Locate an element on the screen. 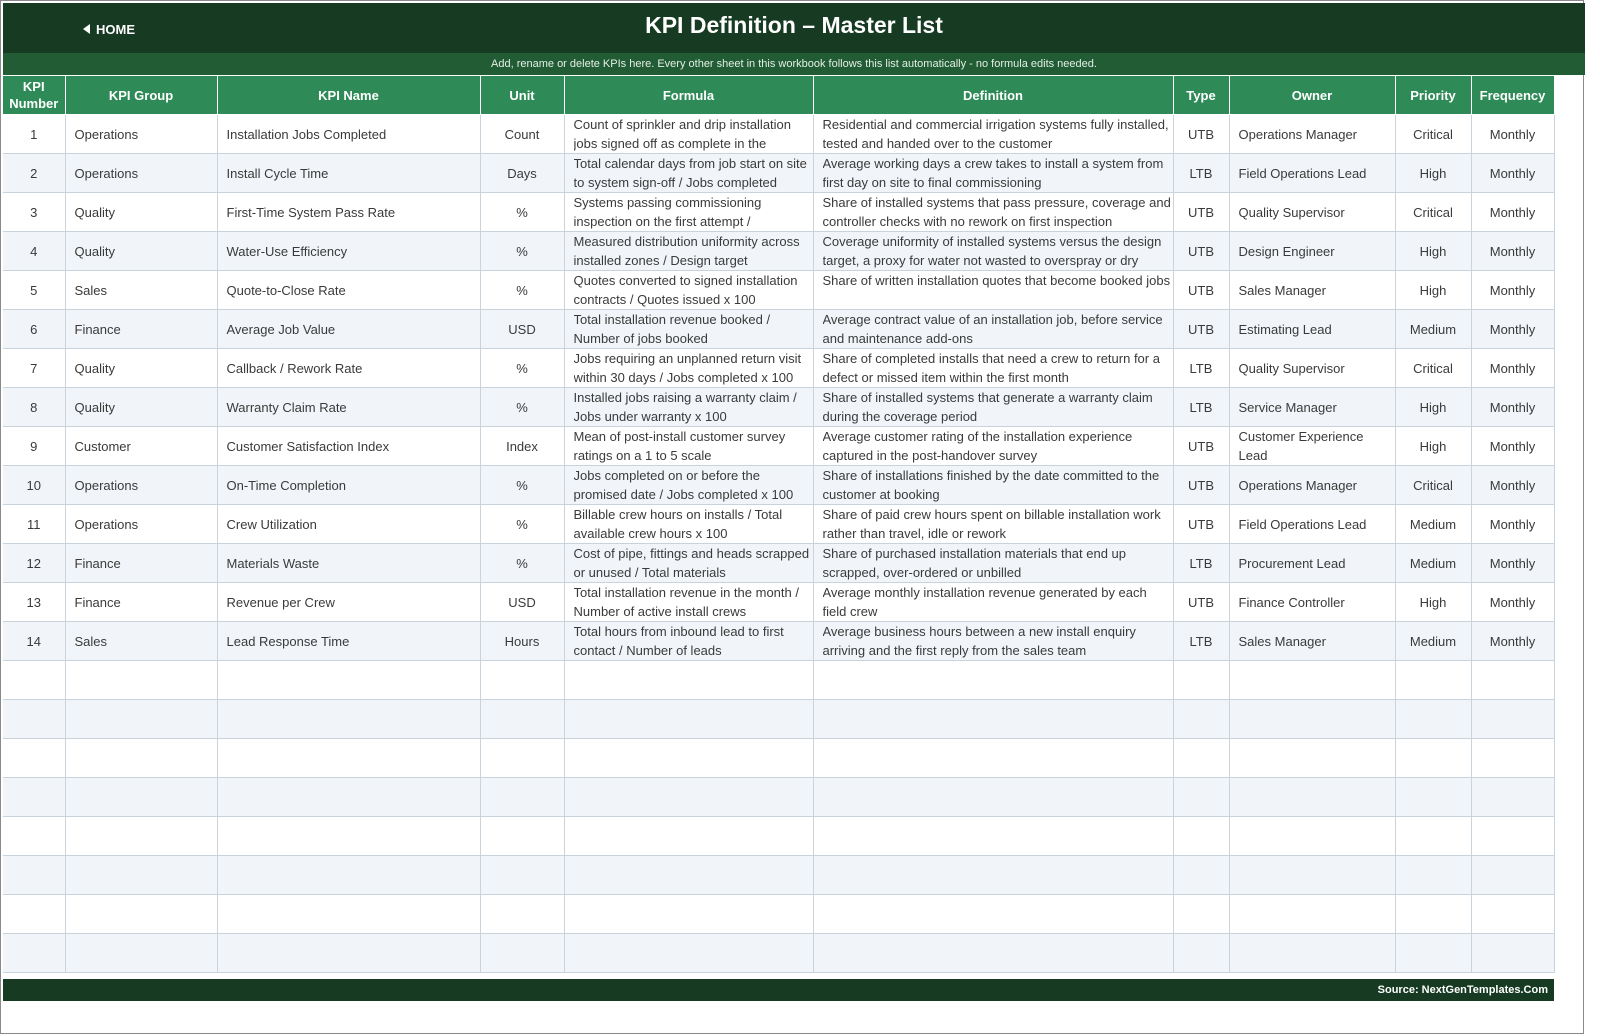  cell-owner: Field Operations Lead is located at coordinates (1312, 524).